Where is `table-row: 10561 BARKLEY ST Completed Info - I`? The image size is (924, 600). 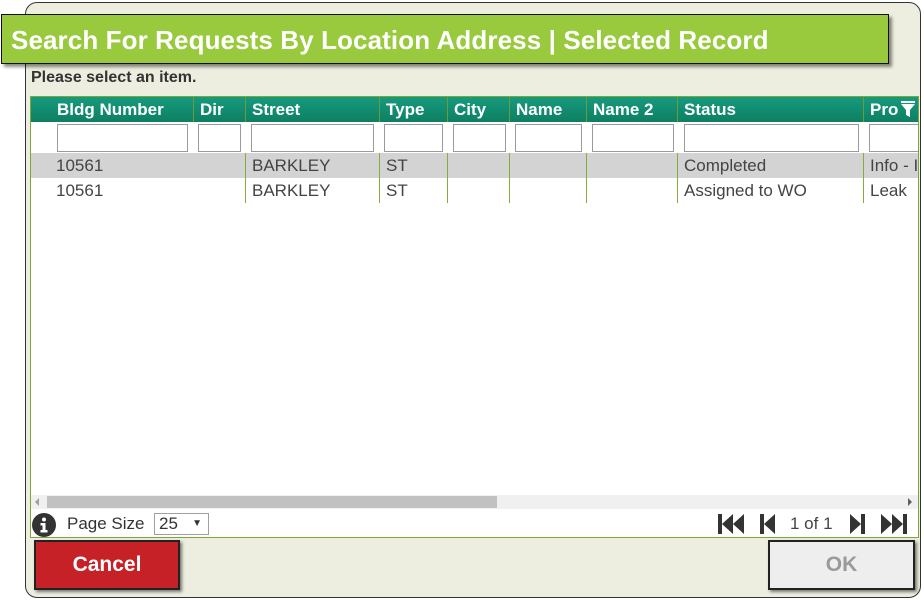
table-row: 10561 BARKLEY ST Completed Info - I is located at coordinates (474, 165).